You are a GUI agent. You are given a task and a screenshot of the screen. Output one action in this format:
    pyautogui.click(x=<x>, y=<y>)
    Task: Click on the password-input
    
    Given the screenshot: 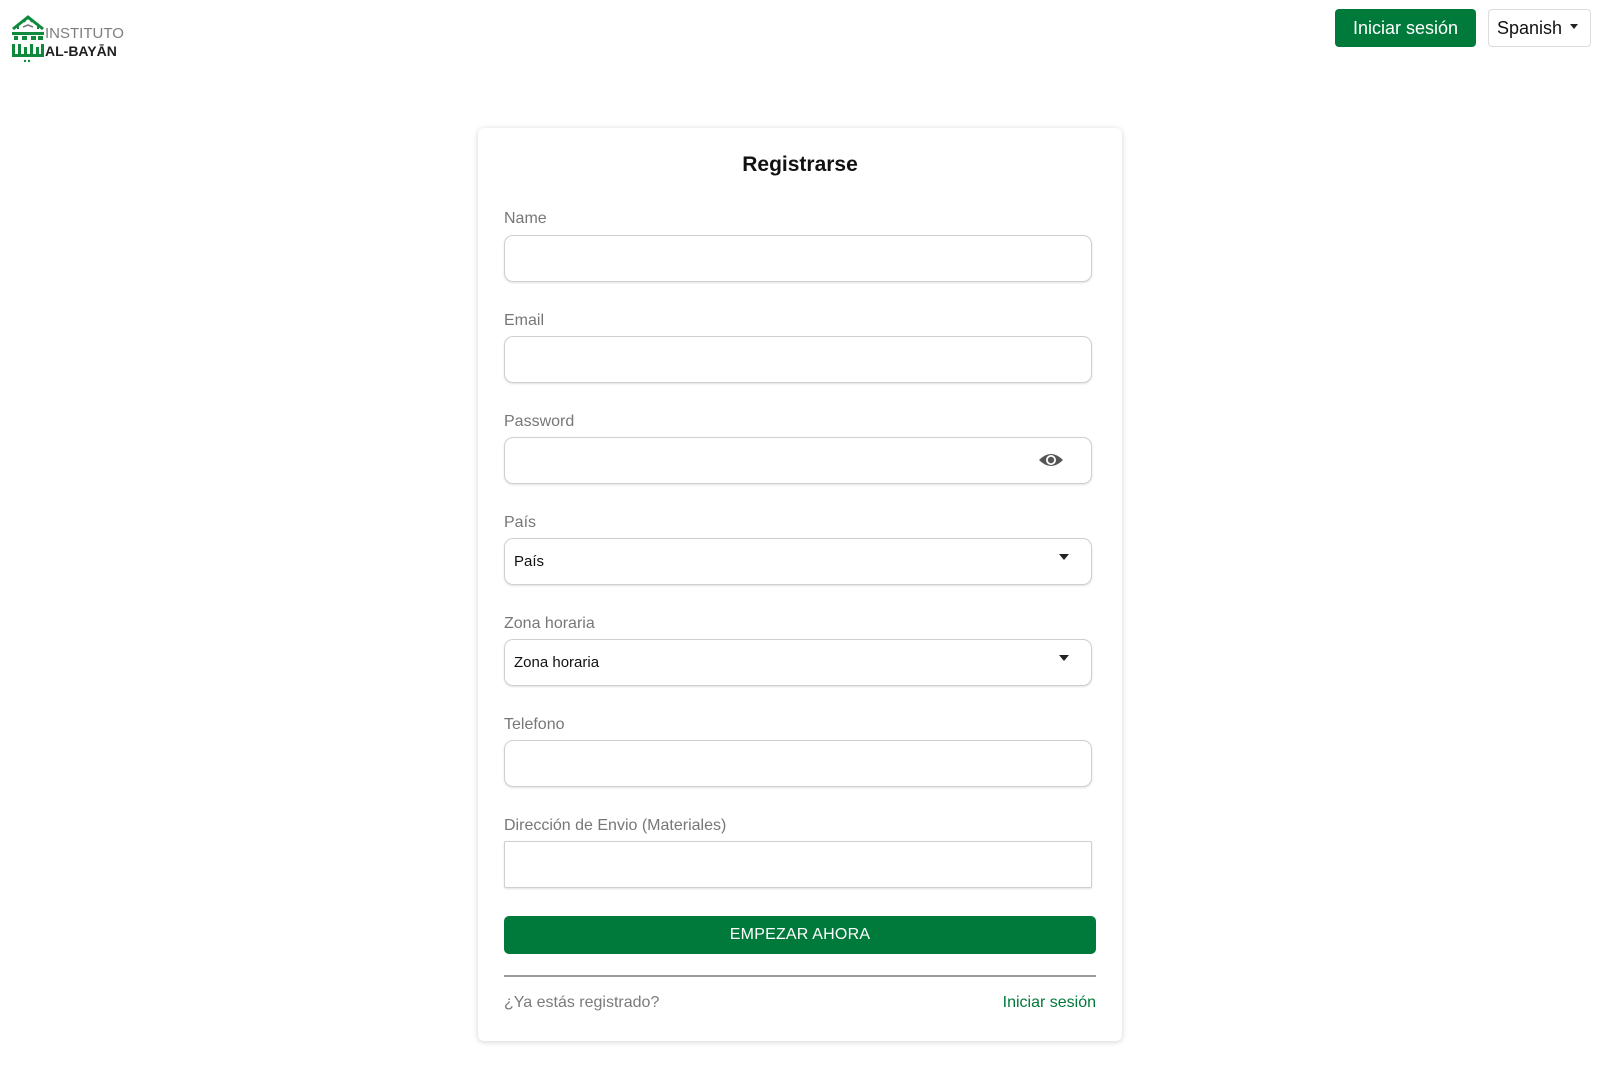 What is the action you would take?
    pyautogui.click(x=798, y=460)
    